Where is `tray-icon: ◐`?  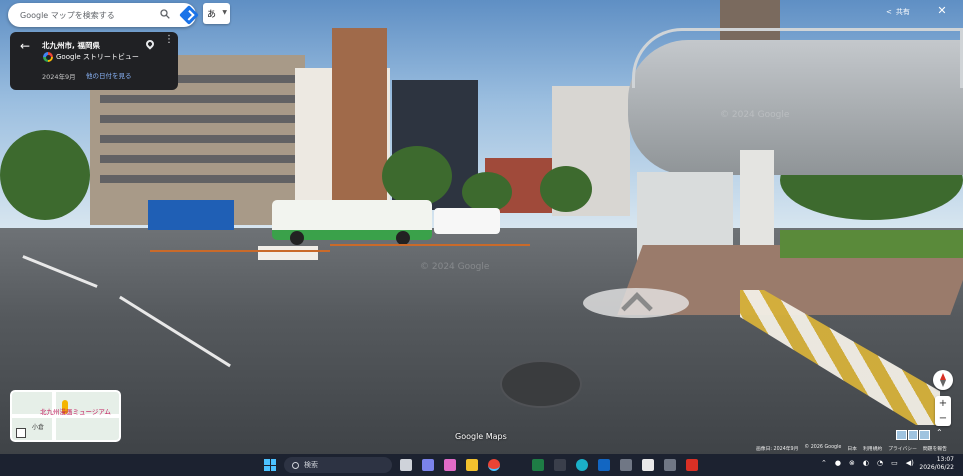 tray-icon: ◐ is located at coordinates (866, 463).